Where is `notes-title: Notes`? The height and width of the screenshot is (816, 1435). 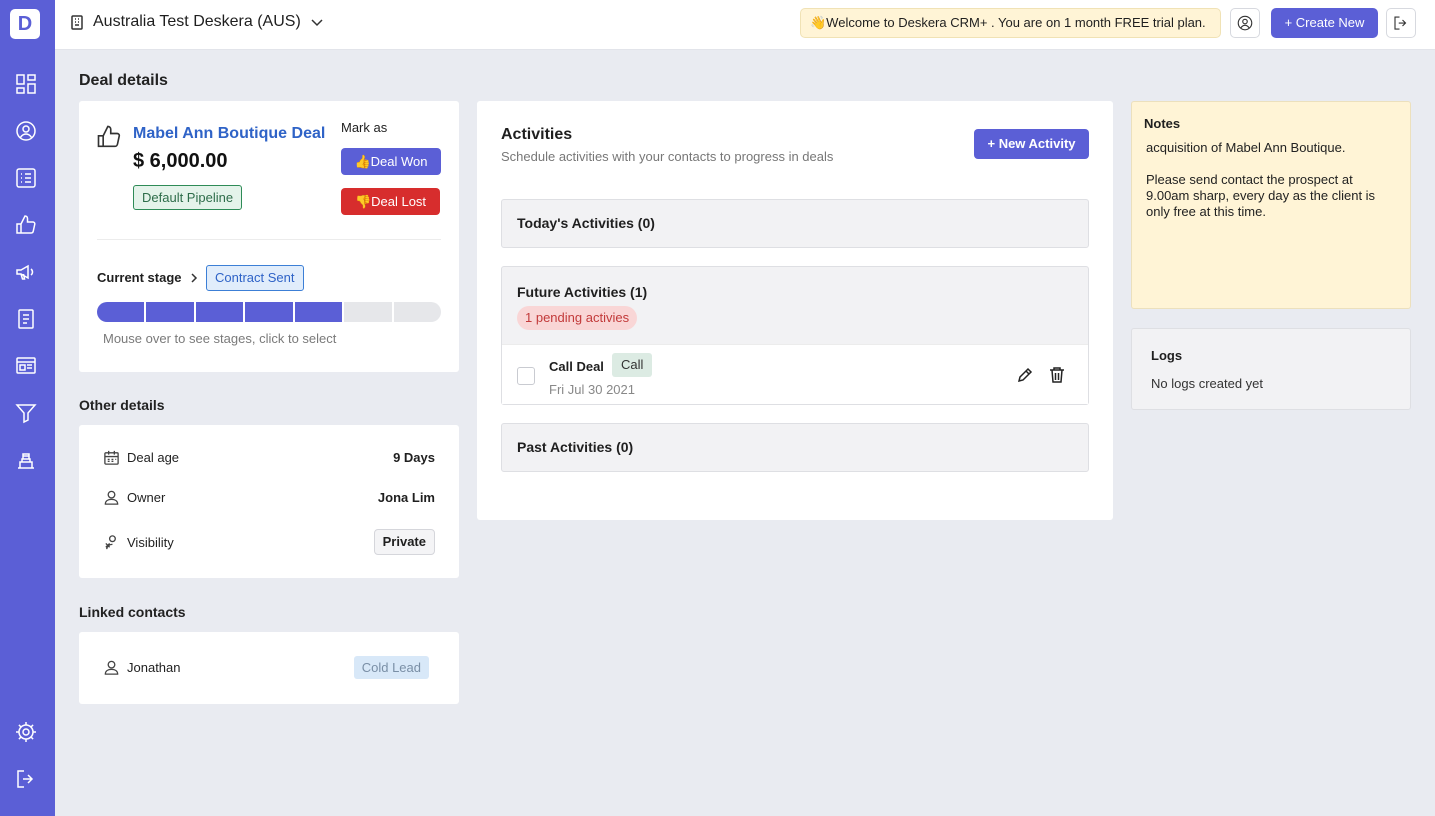 notes-title: Notes is located at coordinates (1162, 123).